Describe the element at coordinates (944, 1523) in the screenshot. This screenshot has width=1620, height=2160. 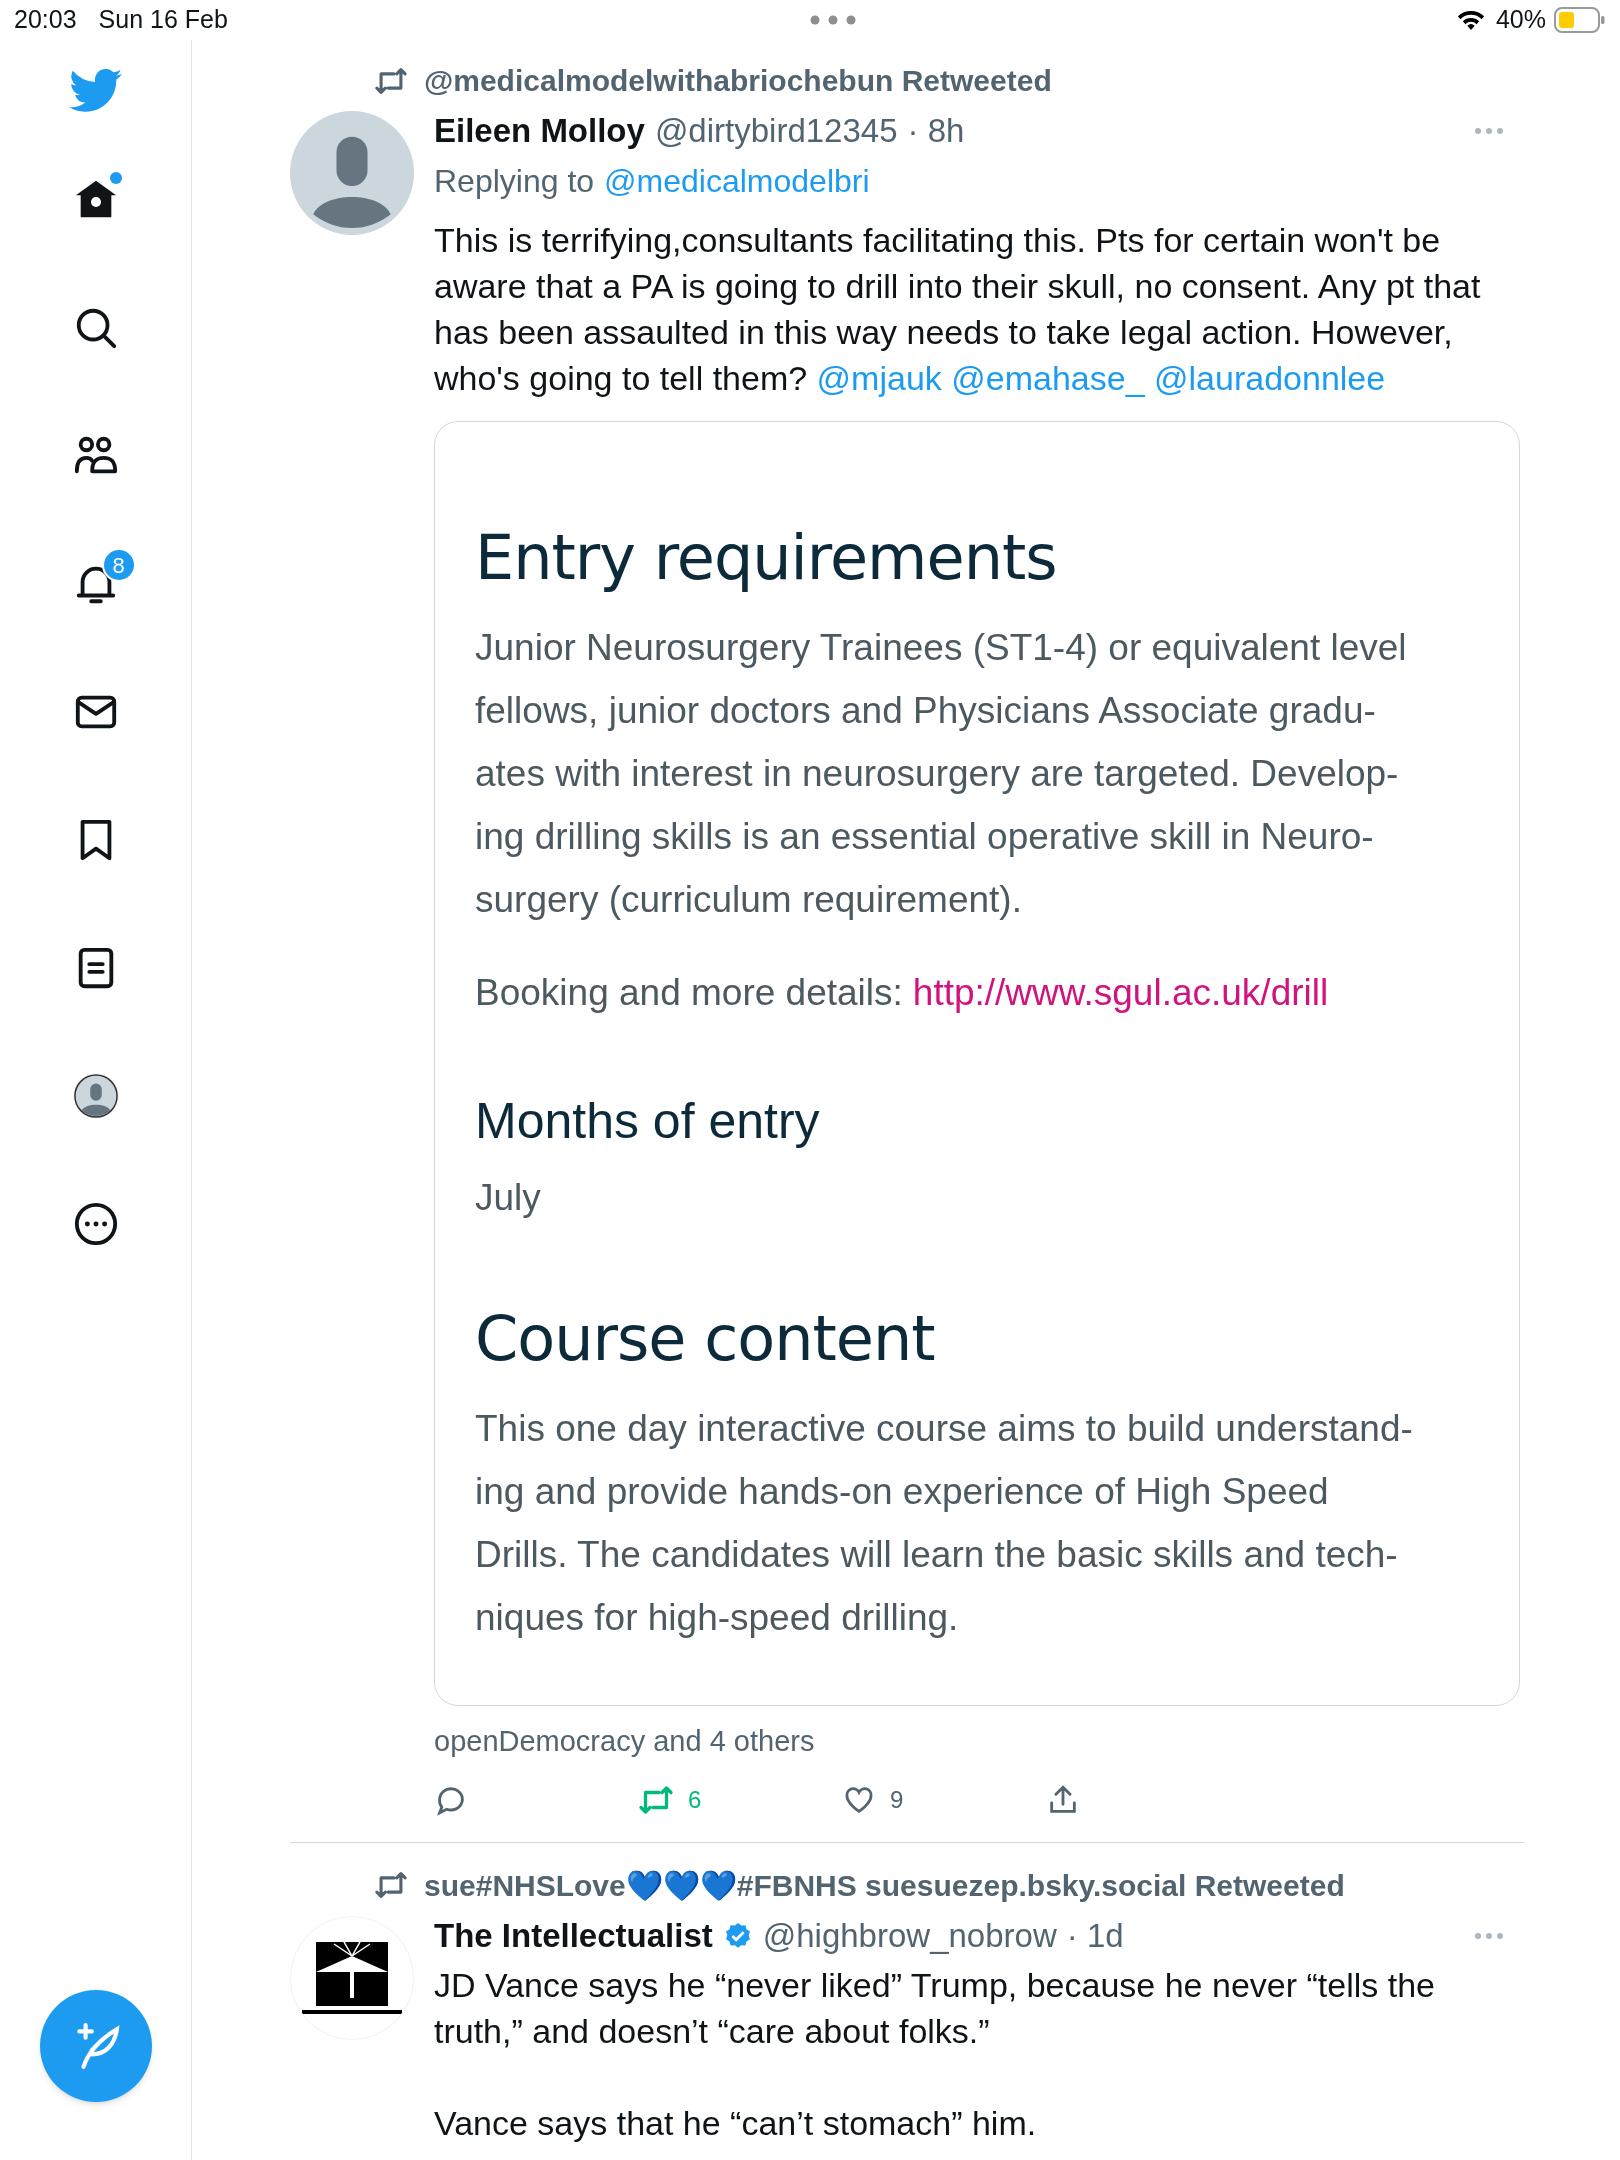
I see `card-paragraph: This one day interactive course aims to build understand- ing and provide hands-on experience of High Speed Drills. The candidates will learn the basic skills and tech- niques for high-speed drilling.` at that location.